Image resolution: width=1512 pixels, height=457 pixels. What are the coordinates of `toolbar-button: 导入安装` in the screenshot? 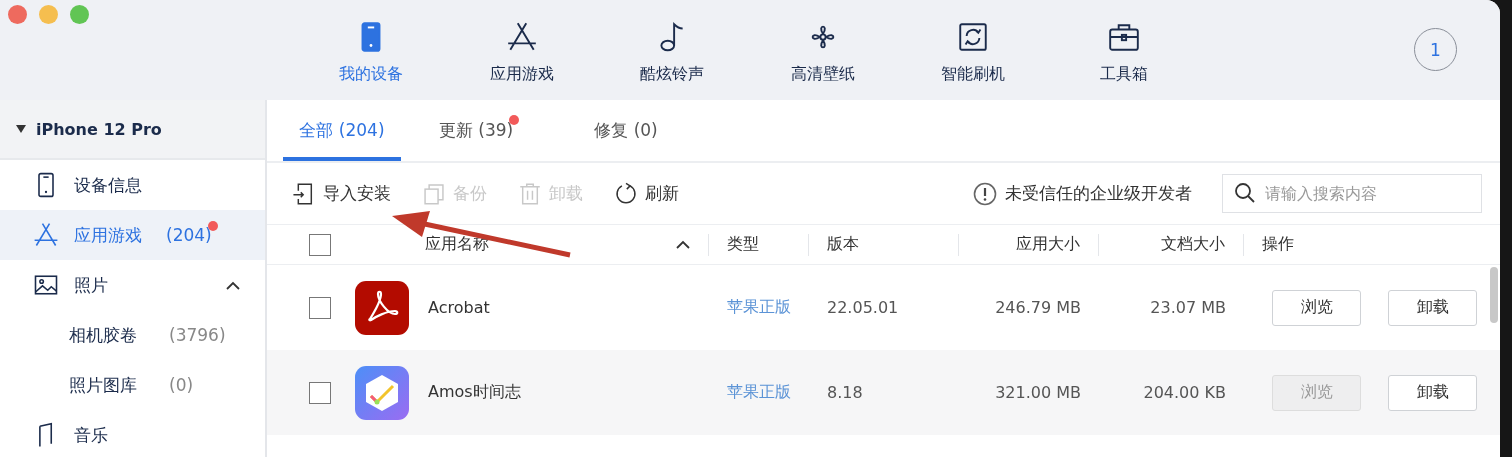 It's located at (341, 193).